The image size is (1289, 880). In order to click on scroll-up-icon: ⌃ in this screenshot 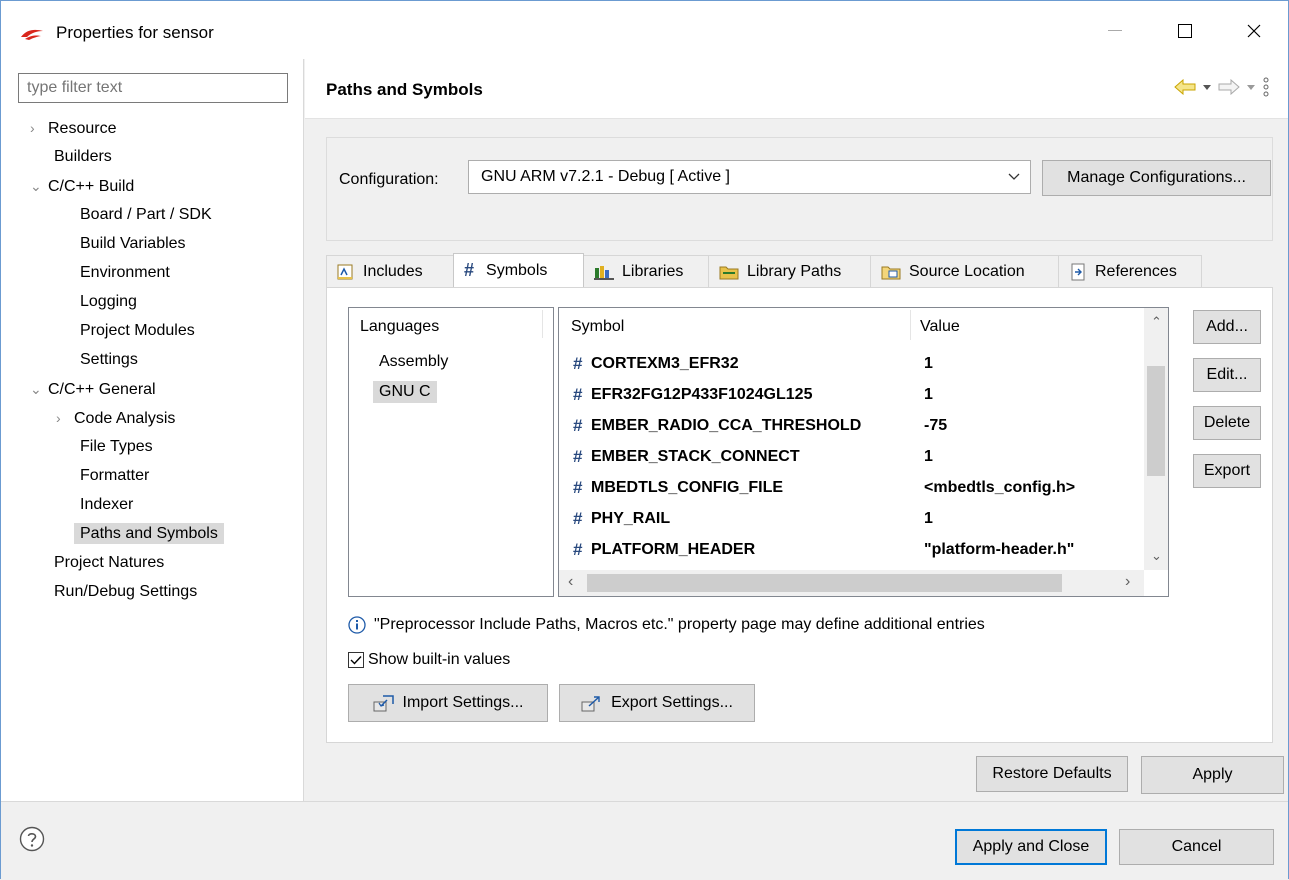, I will do `click(1156, 322)`.